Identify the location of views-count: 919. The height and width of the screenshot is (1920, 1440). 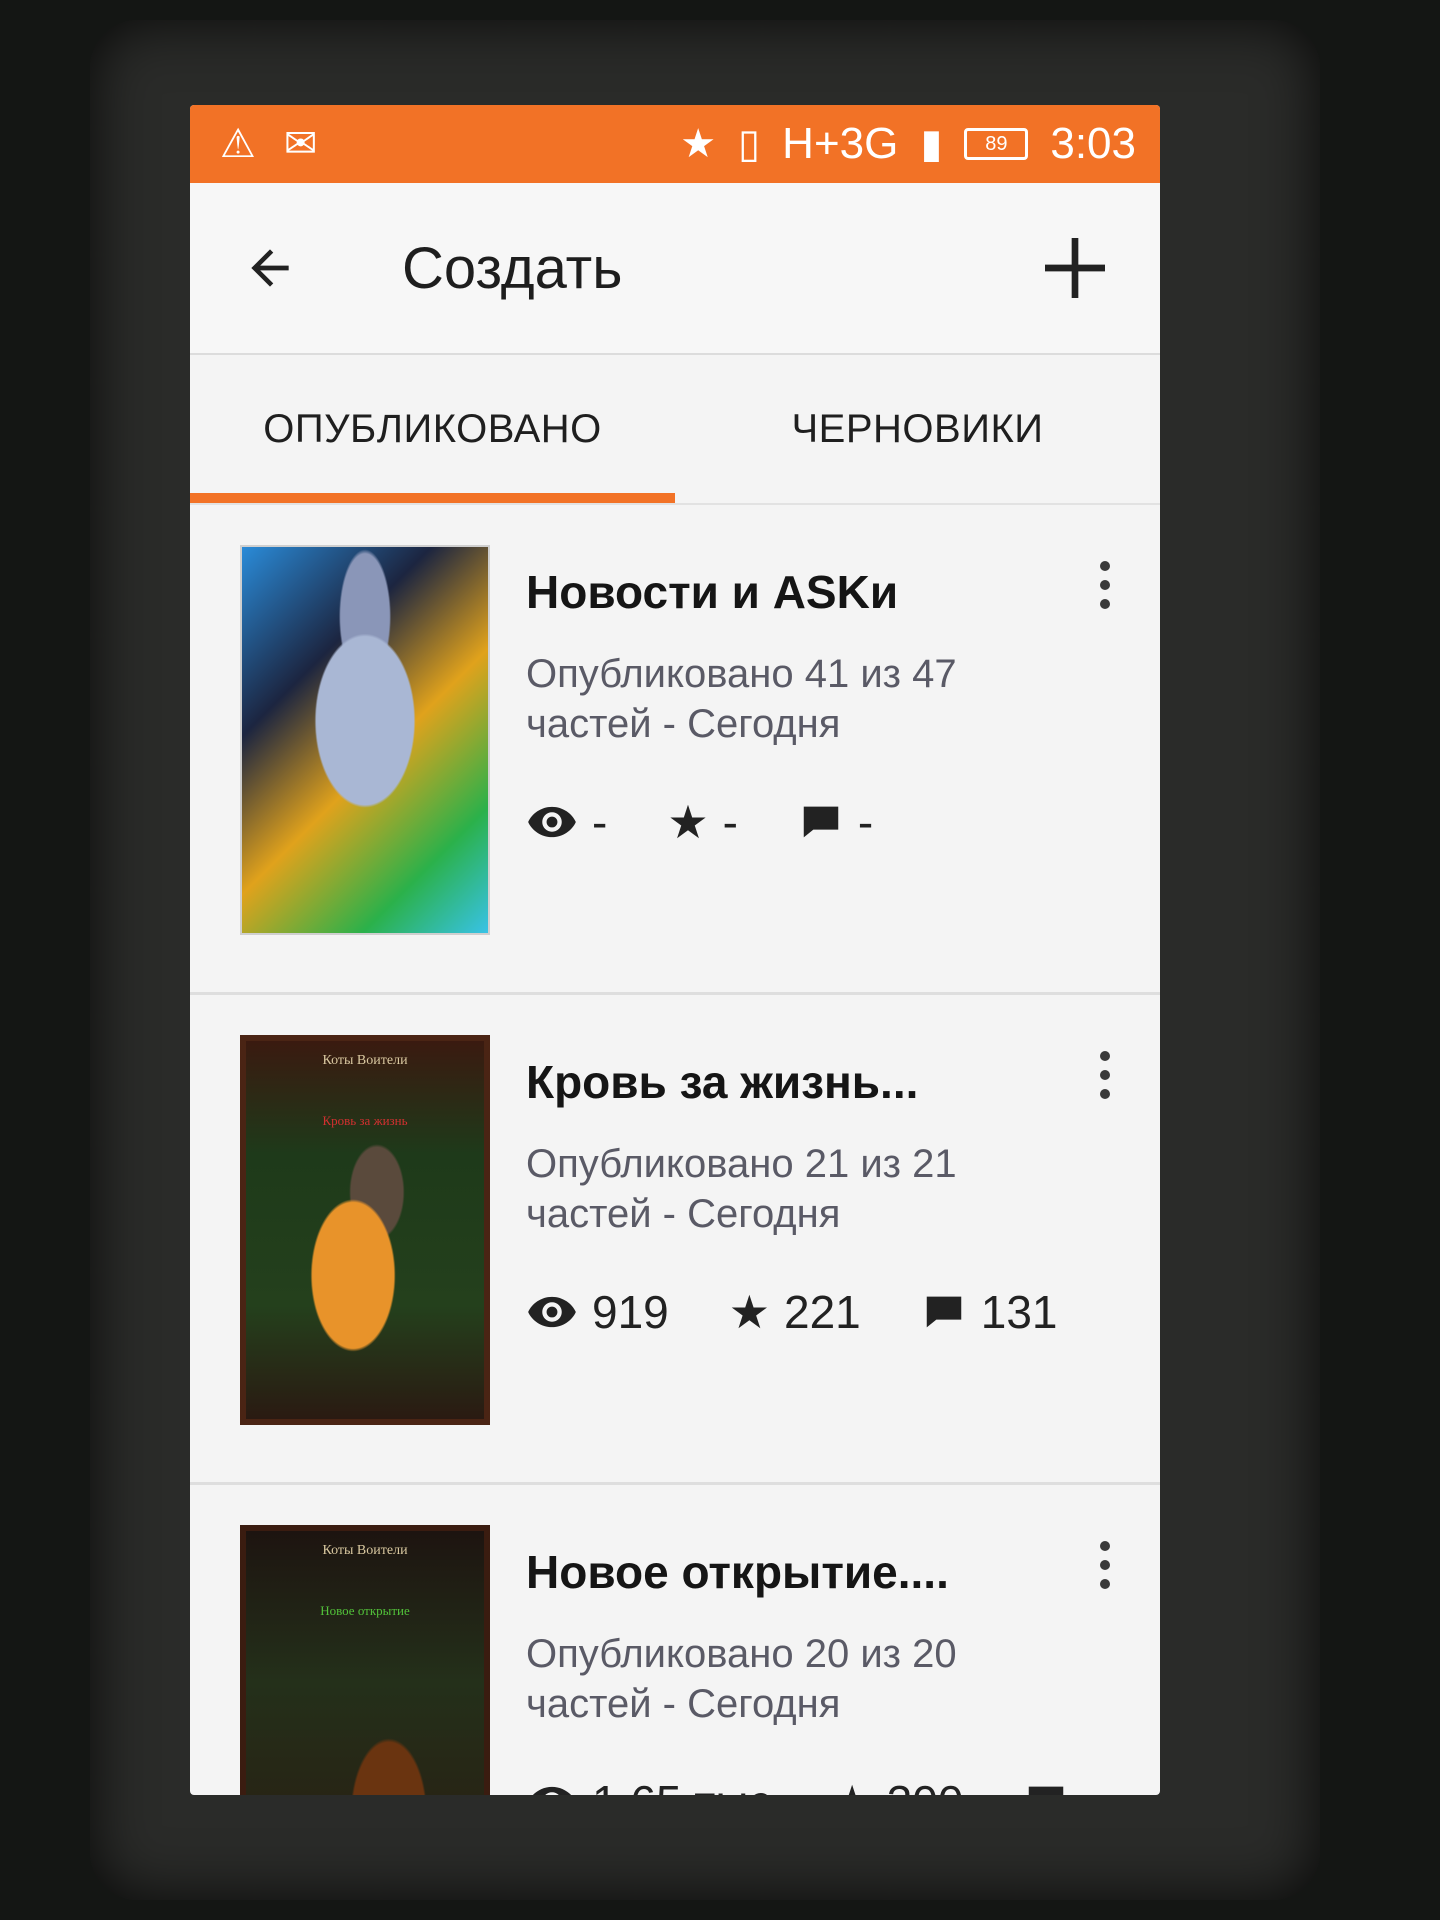
(630, 1312).